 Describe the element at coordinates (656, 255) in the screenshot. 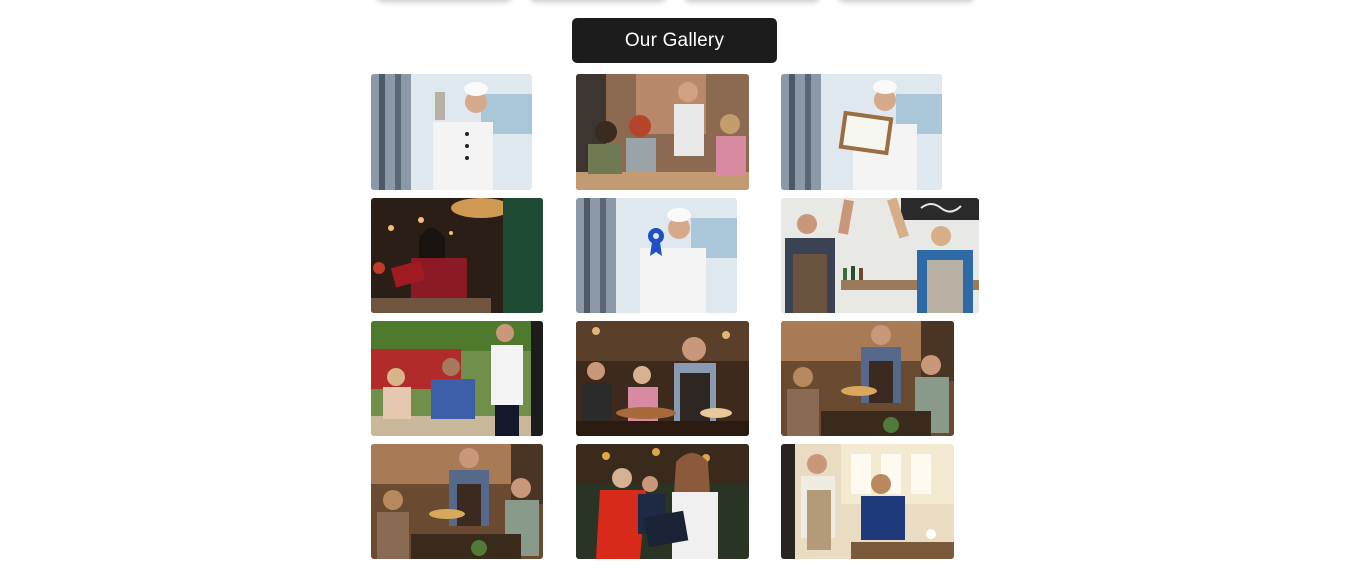

I see `gallery-photo-chef-with-ribbon` at that location.